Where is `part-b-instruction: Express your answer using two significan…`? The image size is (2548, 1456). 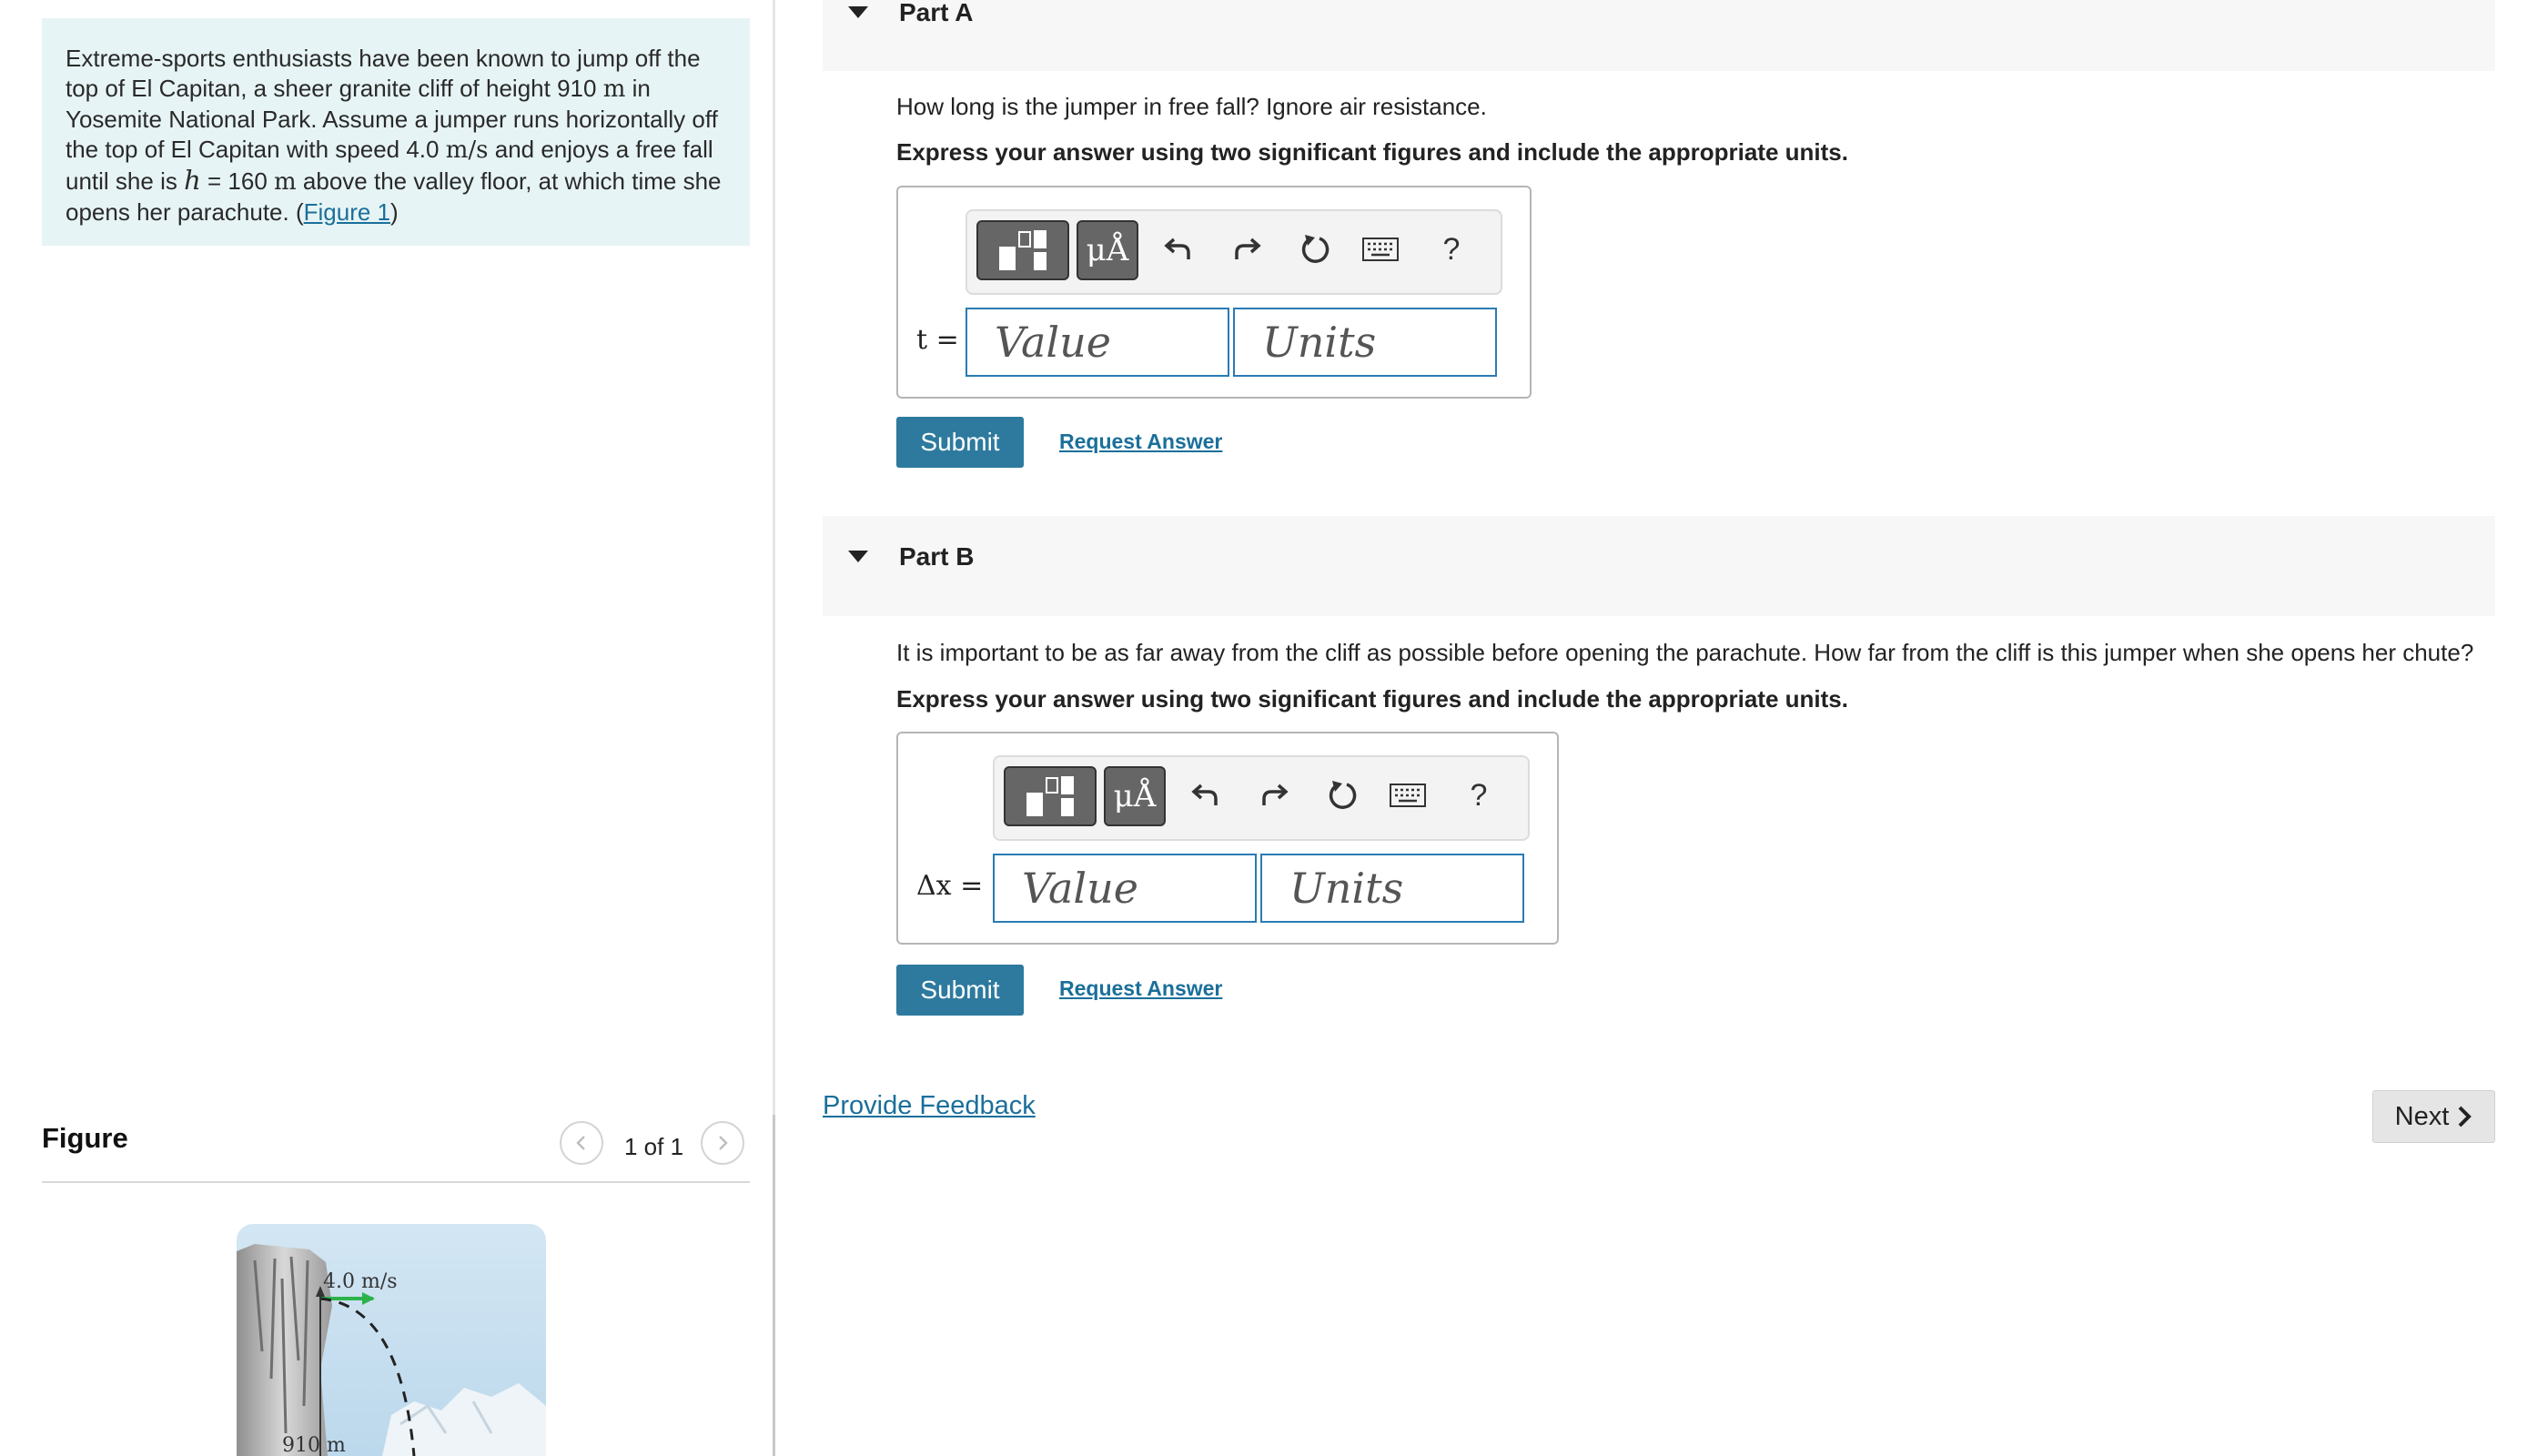
part-b-instruction: Express your answer using two significan… is located at coordinates (1372, 699).